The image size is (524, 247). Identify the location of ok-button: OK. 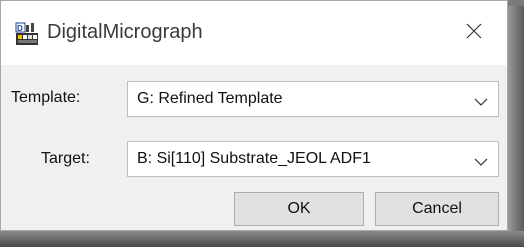
(299, 209).